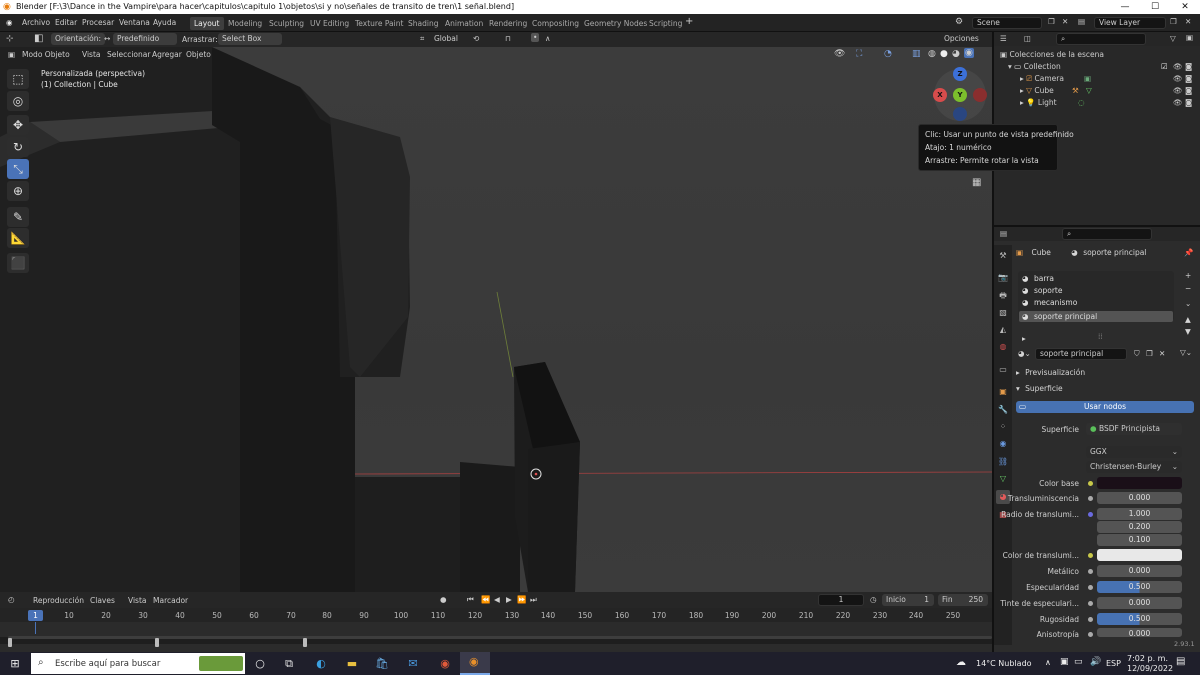 The height and width of the screenshot is (675, 1200). I want to click on scale-tool: ⤡, so click(18, 169).